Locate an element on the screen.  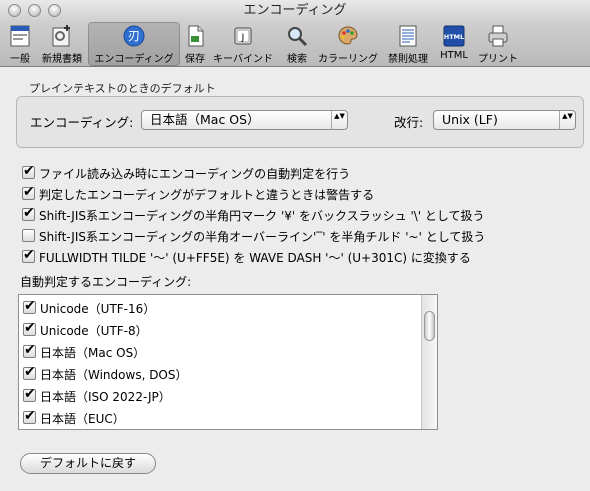
list-item-label: Unicode（UTF-16） is located at coordinates (98, 309).